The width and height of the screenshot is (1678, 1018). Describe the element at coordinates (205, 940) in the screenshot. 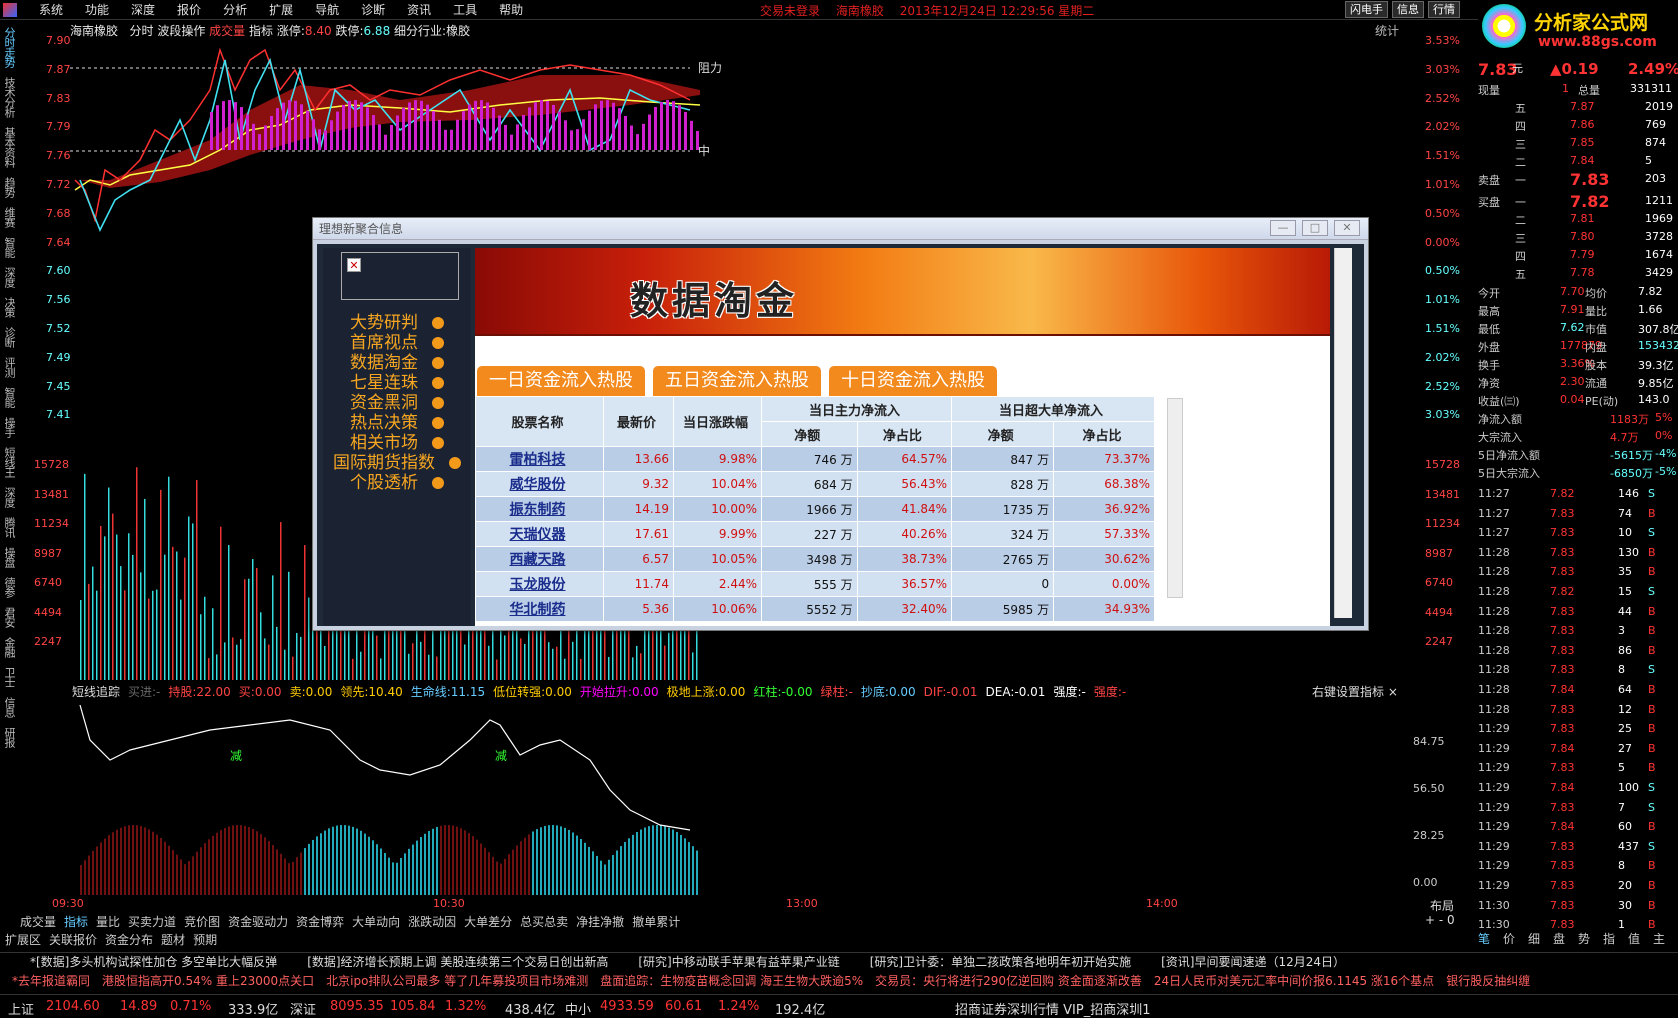

I see `sub-tab: 预期` at that location.